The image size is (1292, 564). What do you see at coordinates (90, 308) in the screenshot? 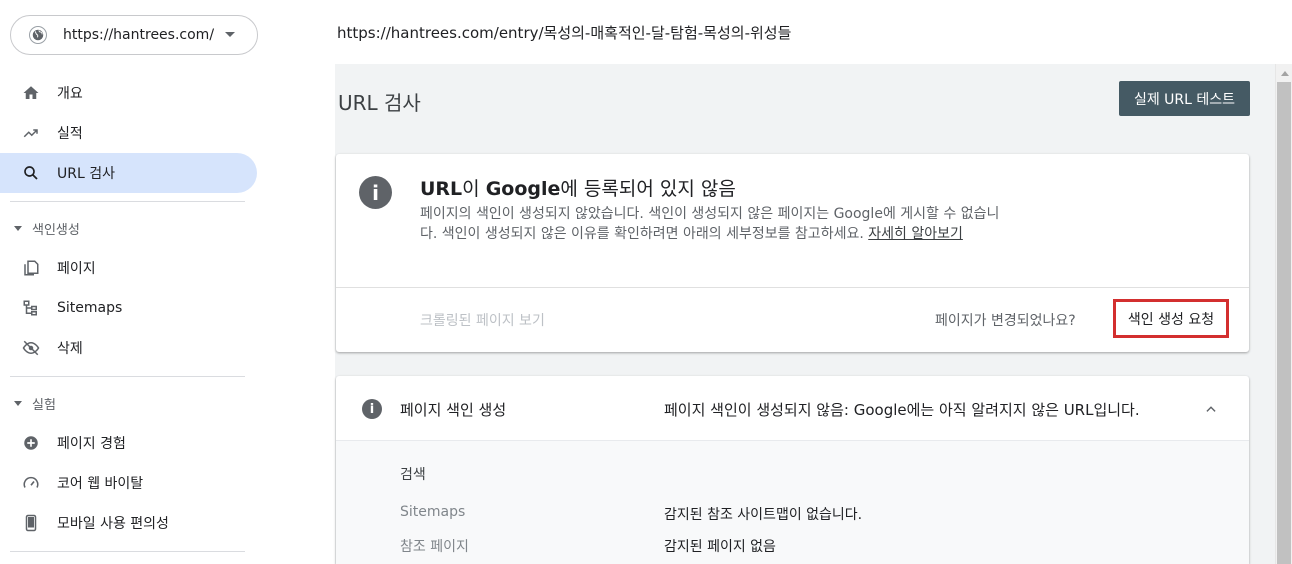
I see `sidebar-item-label: Sitemaps` at bounding box center [90, 308].